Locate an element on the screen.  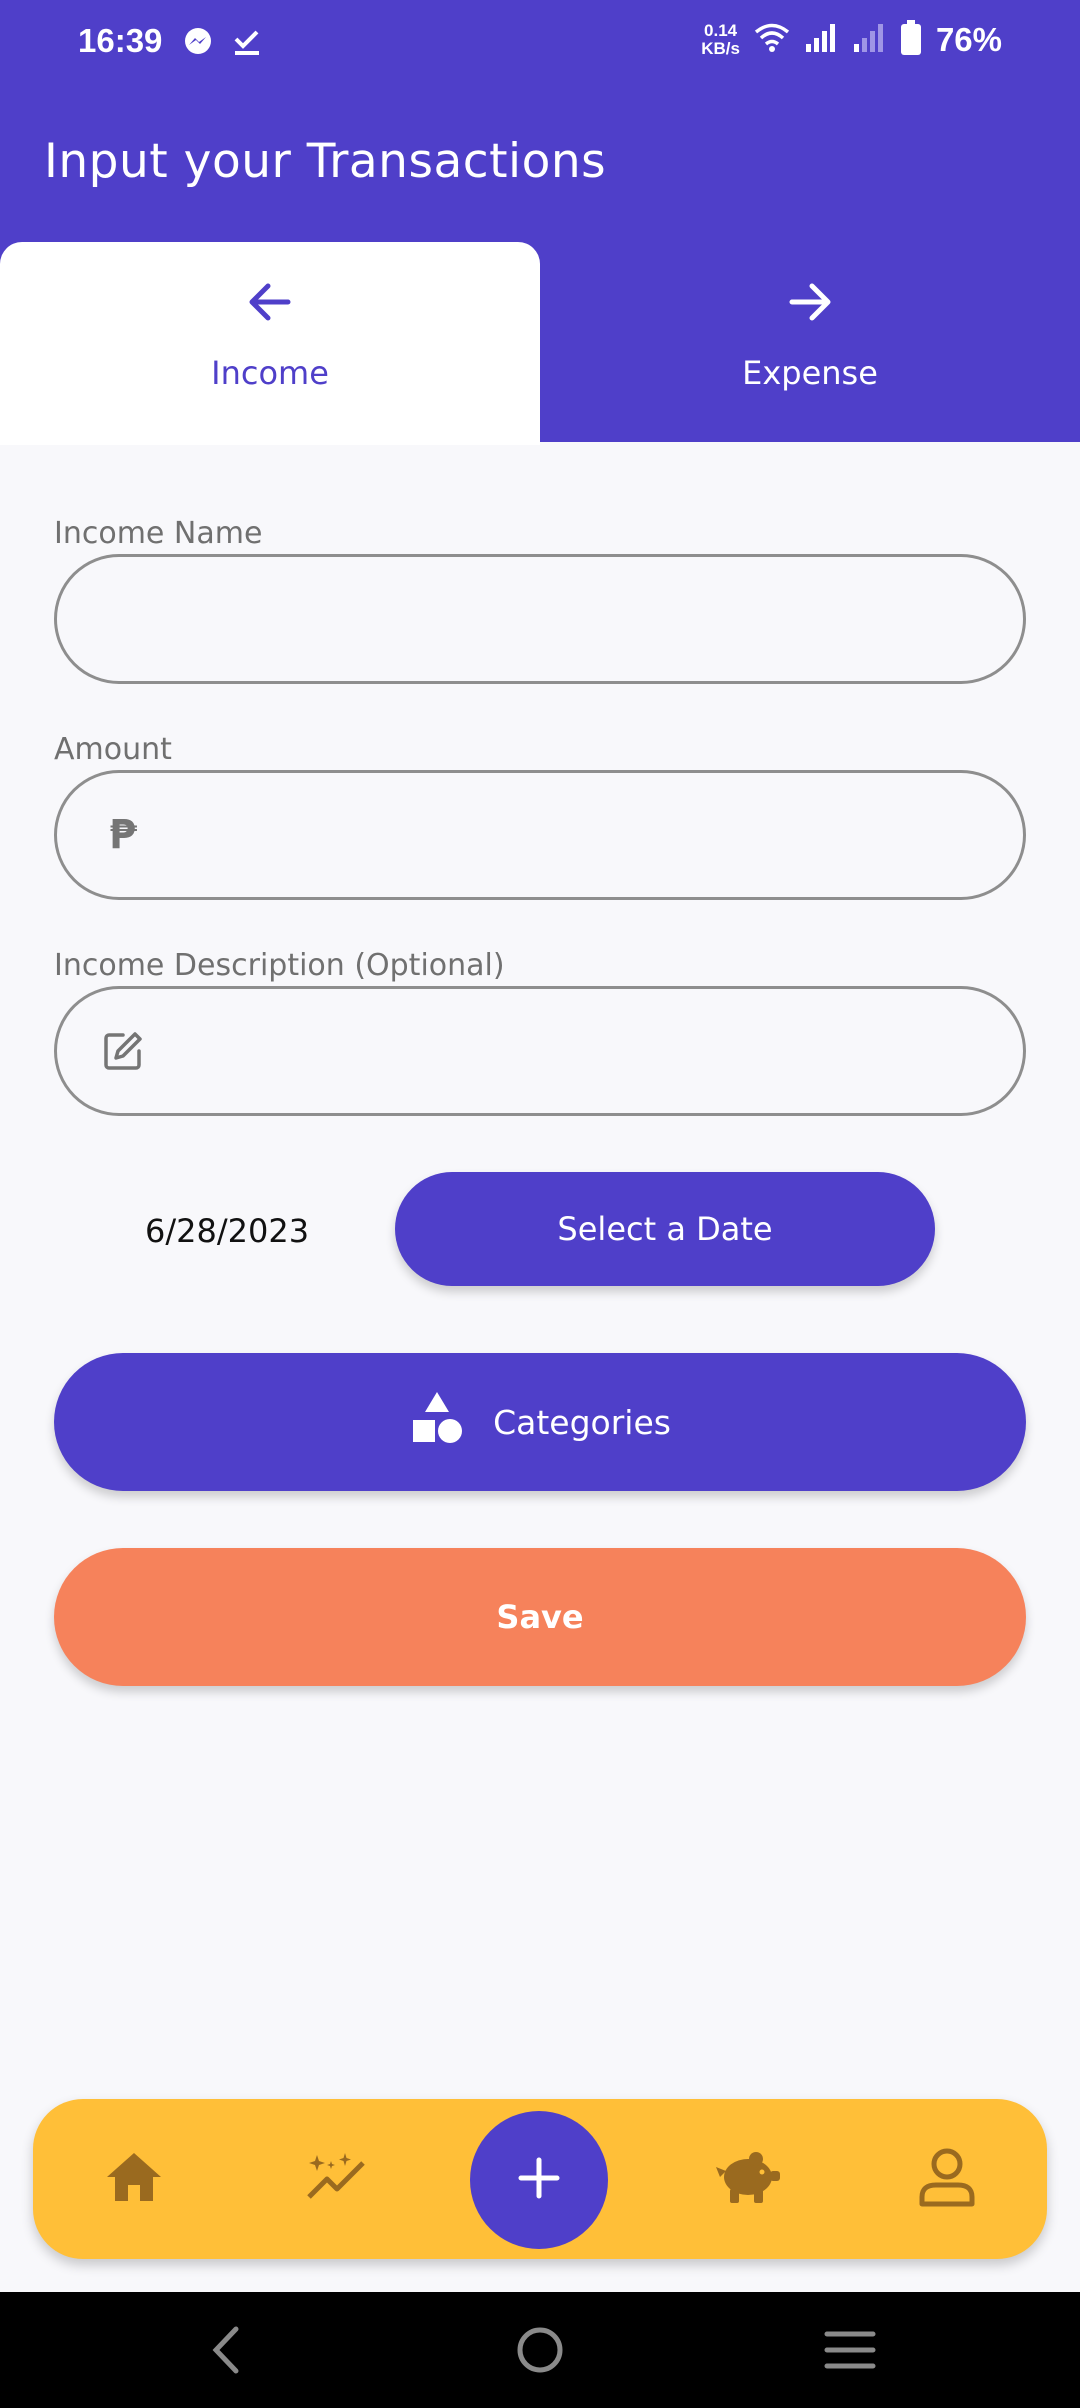
shapes-icon is located at coordinates (437, 1422).